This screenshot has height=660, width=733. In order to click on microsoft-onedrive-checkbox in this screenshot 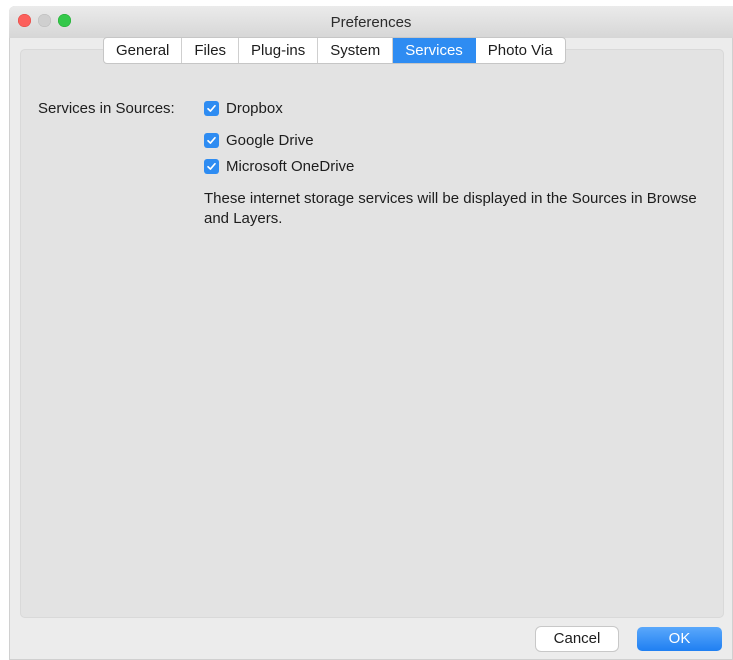, I will do `click(211, 166)`.